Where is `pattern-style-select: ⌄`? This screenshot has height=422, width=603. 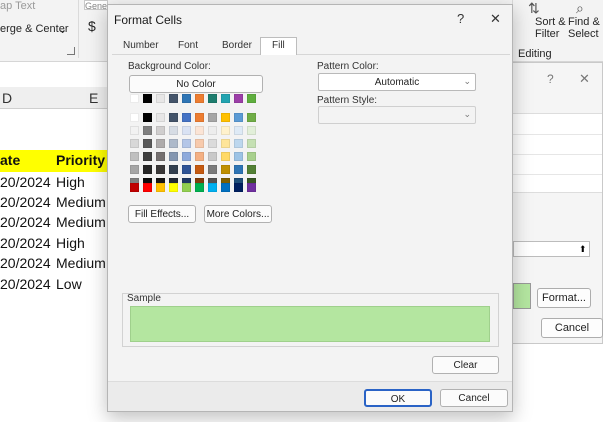
pattern-style-select: ⌄ is located at coordinates (397, 115).